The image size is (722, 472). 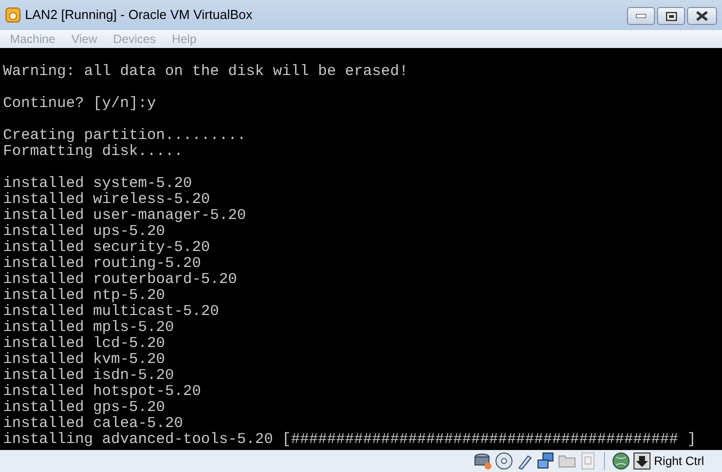 I want to click on console-line: installed ntp-5.20, so click(x=84, y=296).